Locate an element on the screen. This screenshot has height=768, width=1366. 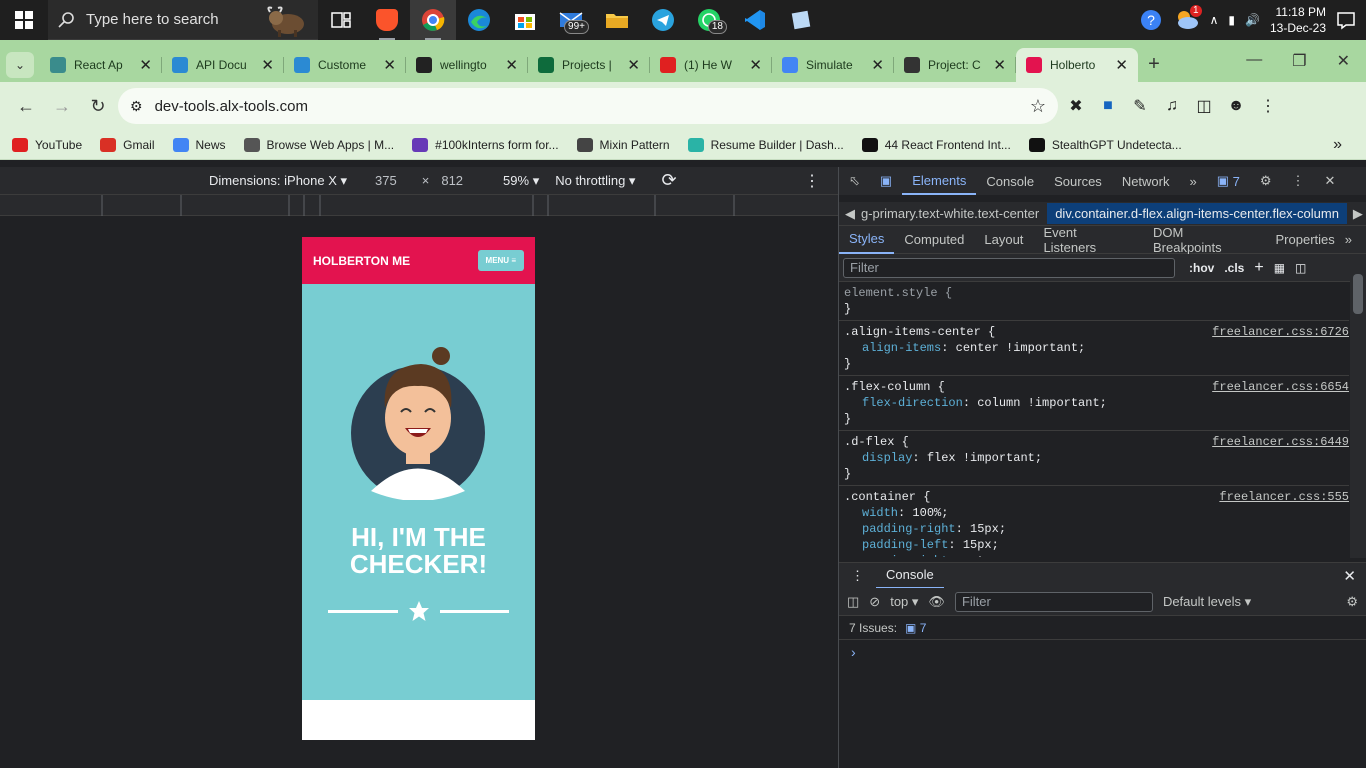
browser-tab: Holberto ✕ is located at coordinates (1077, 65).